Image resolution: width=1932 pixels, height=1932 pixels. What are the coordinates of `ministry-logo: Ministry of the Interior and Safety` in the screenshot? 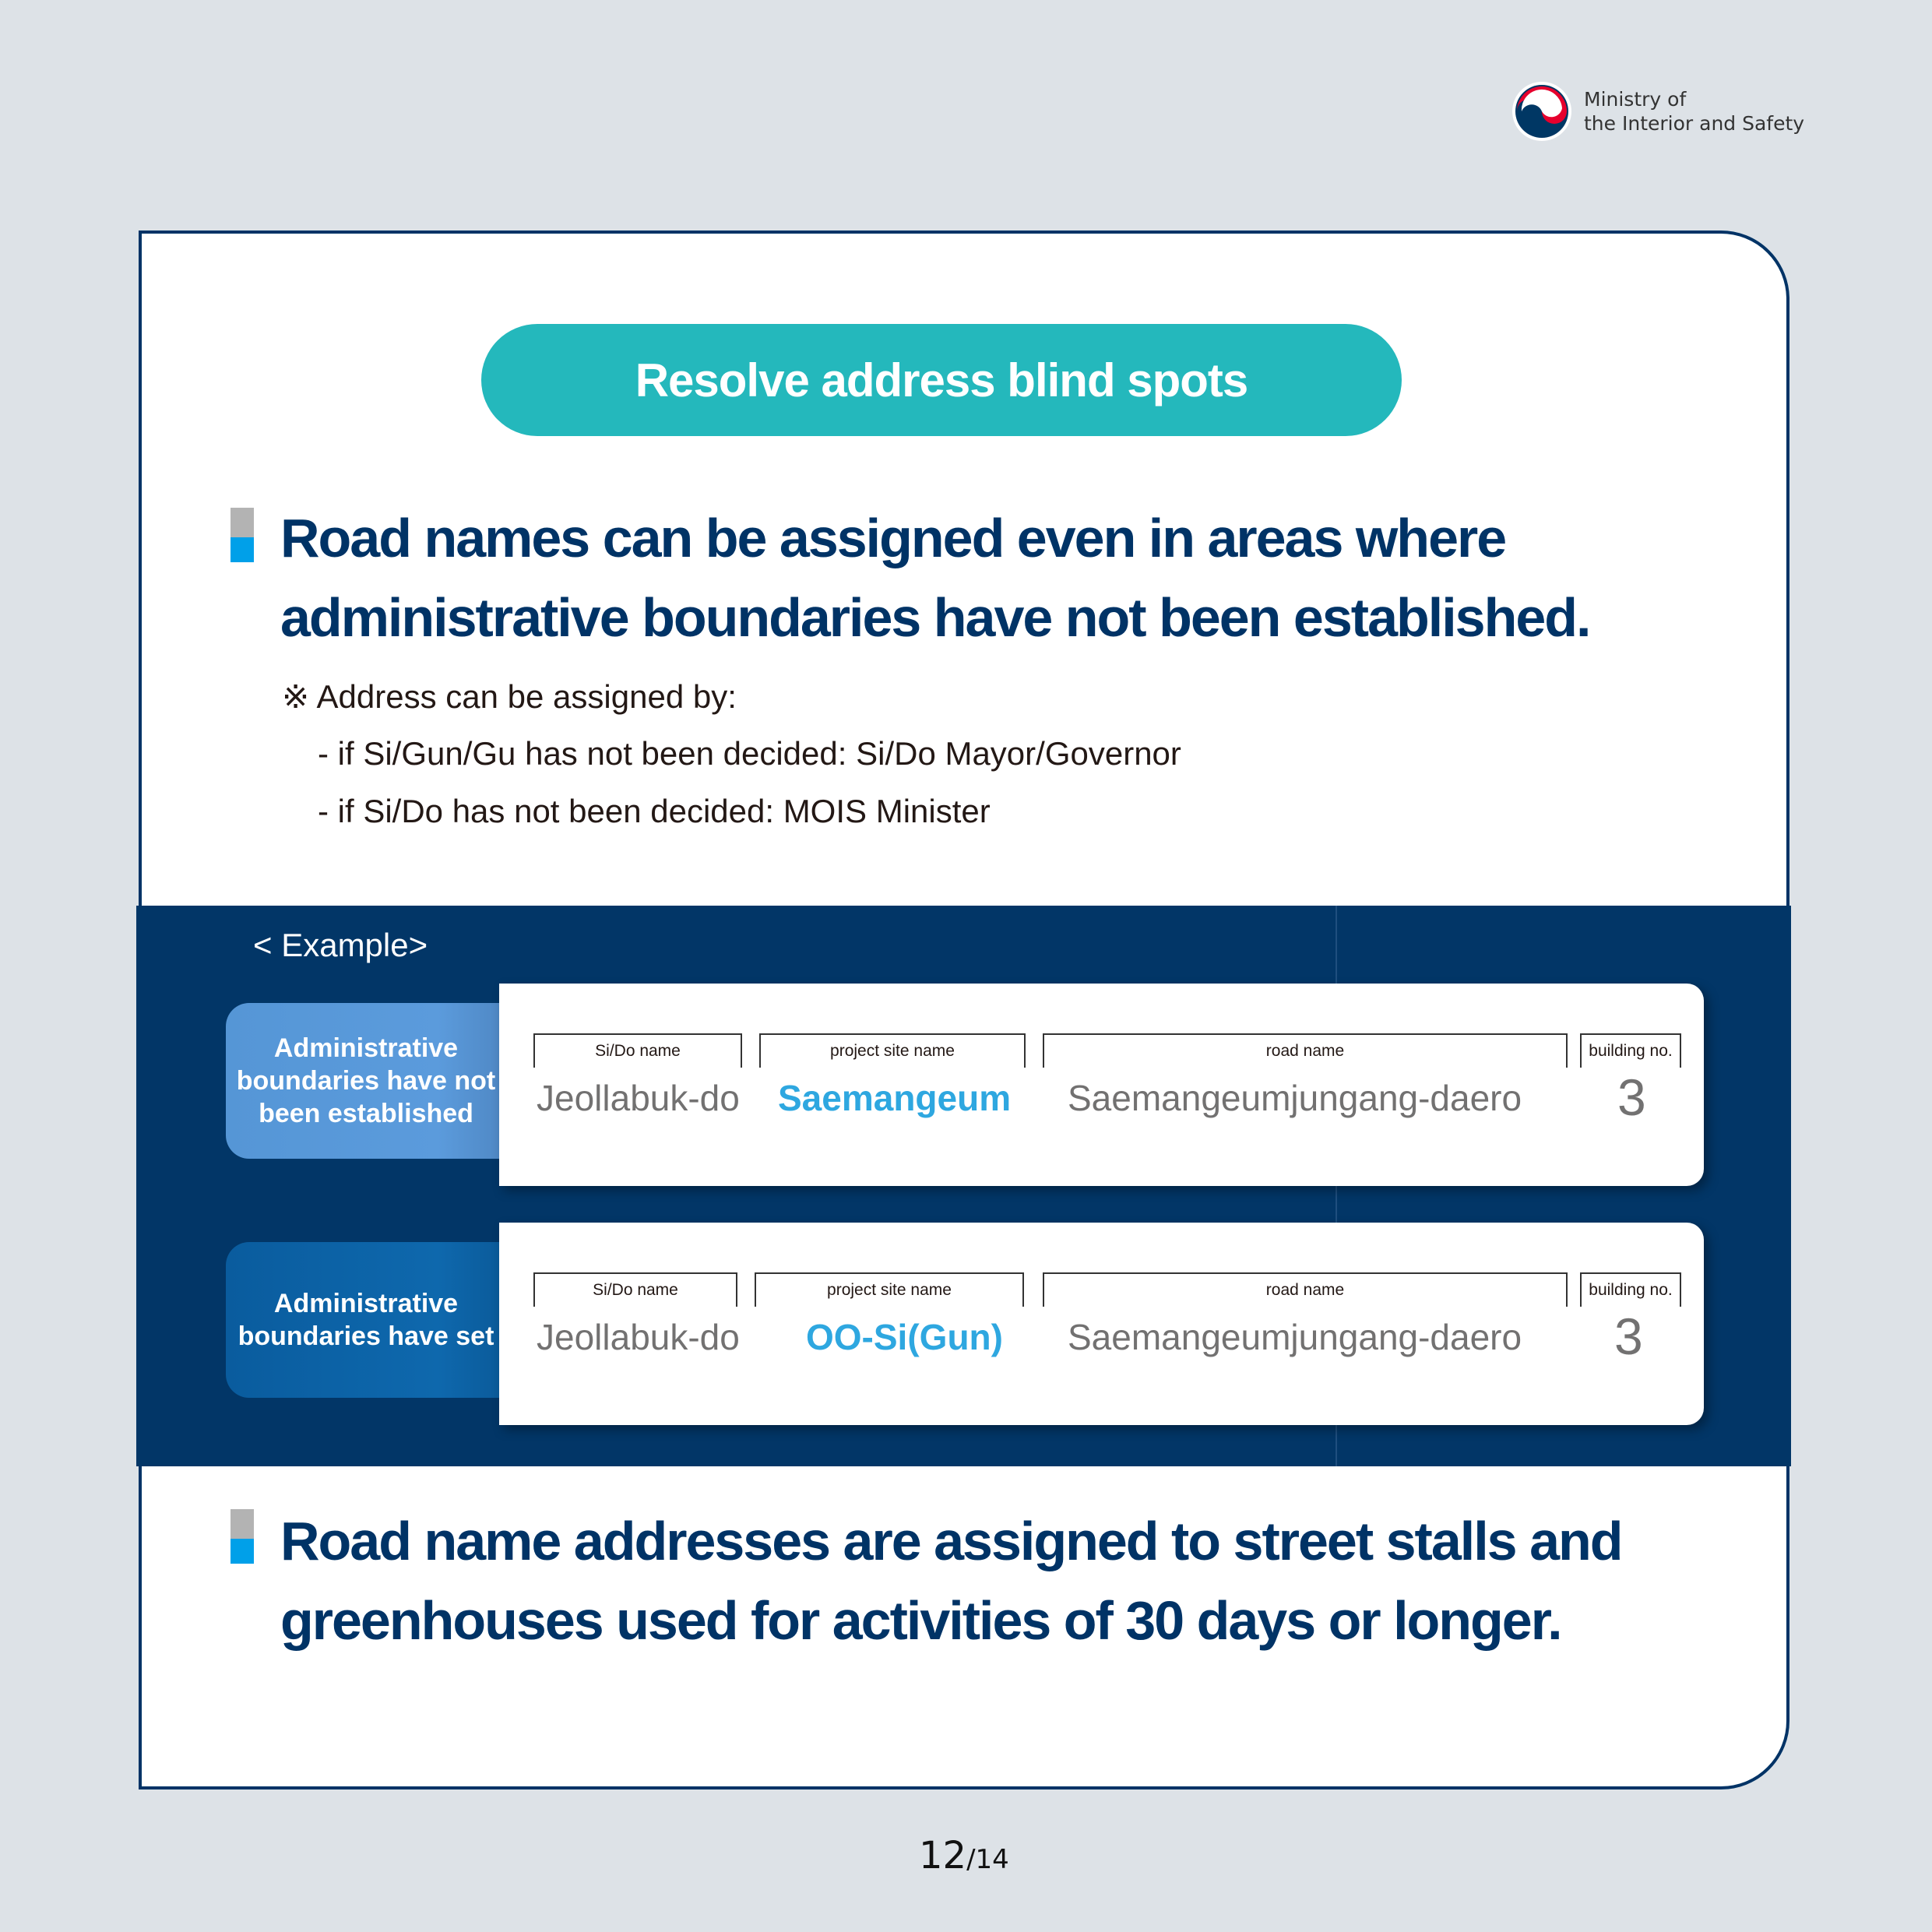 It's located at (1657, 111).